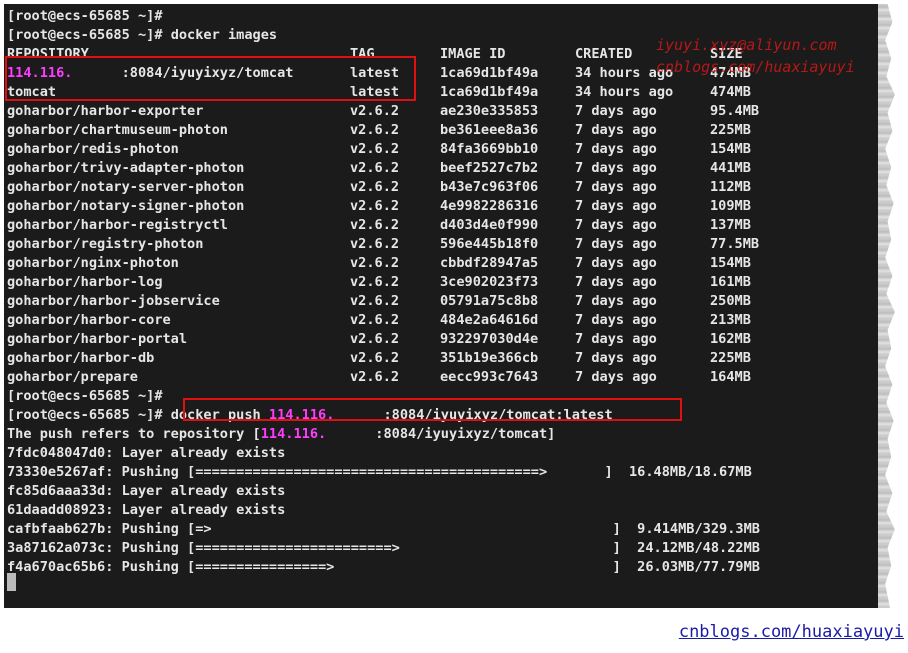 Image resolution: width=908 pixels, height=653 pixels. I want to click on command-text: docker images, so click(224, 35).